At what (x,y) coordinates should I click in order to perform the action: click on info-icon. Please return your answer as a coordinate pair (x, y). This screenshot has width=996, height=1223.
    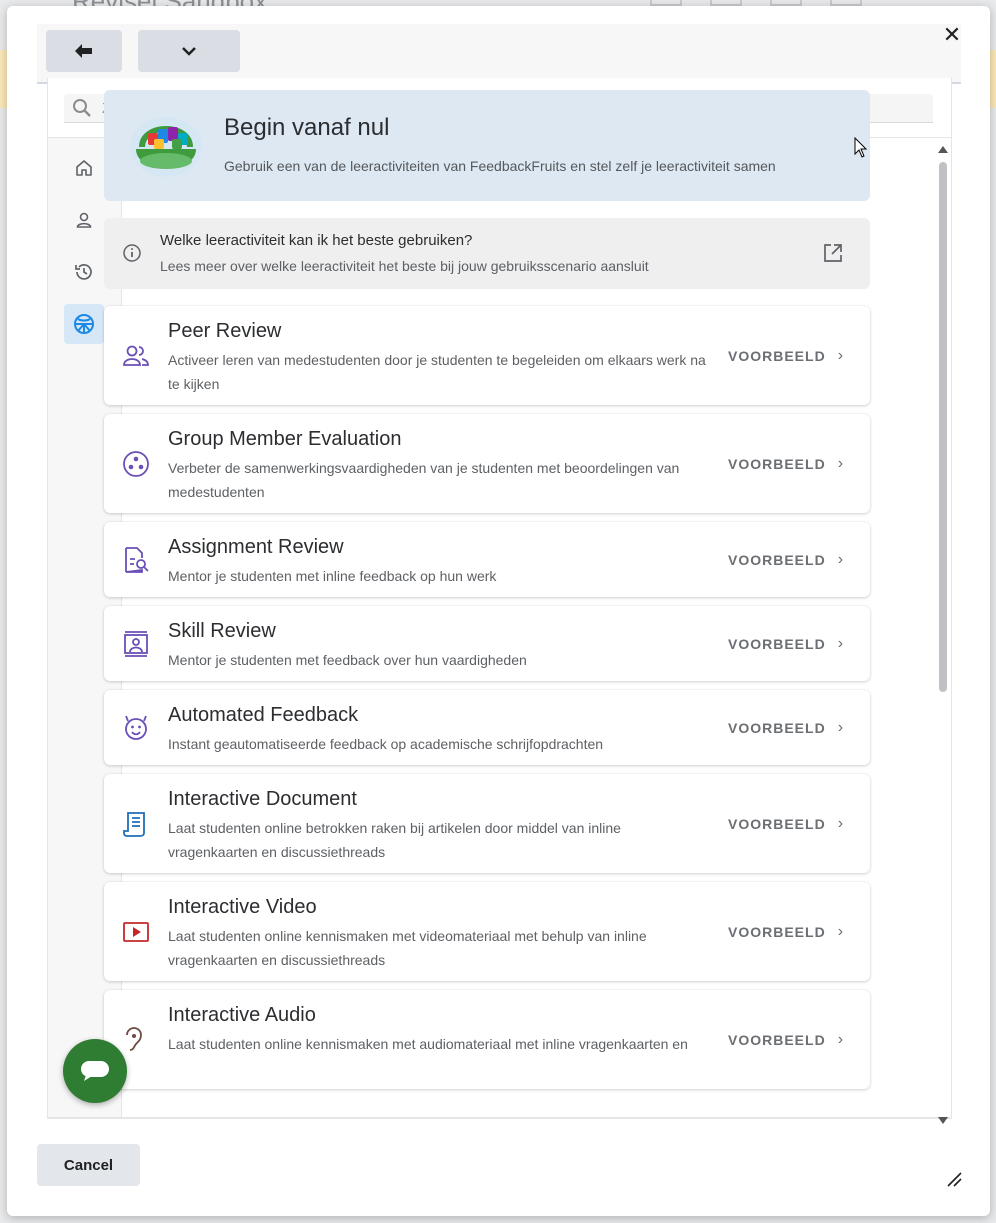
    Looking at the image, I should click on (132, 253).